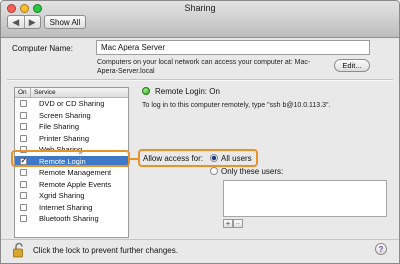 Image resolution: width=400 pixels, height=264 pixels. I want to click on service-row: Xgrid Sharing, so click(71, 196).